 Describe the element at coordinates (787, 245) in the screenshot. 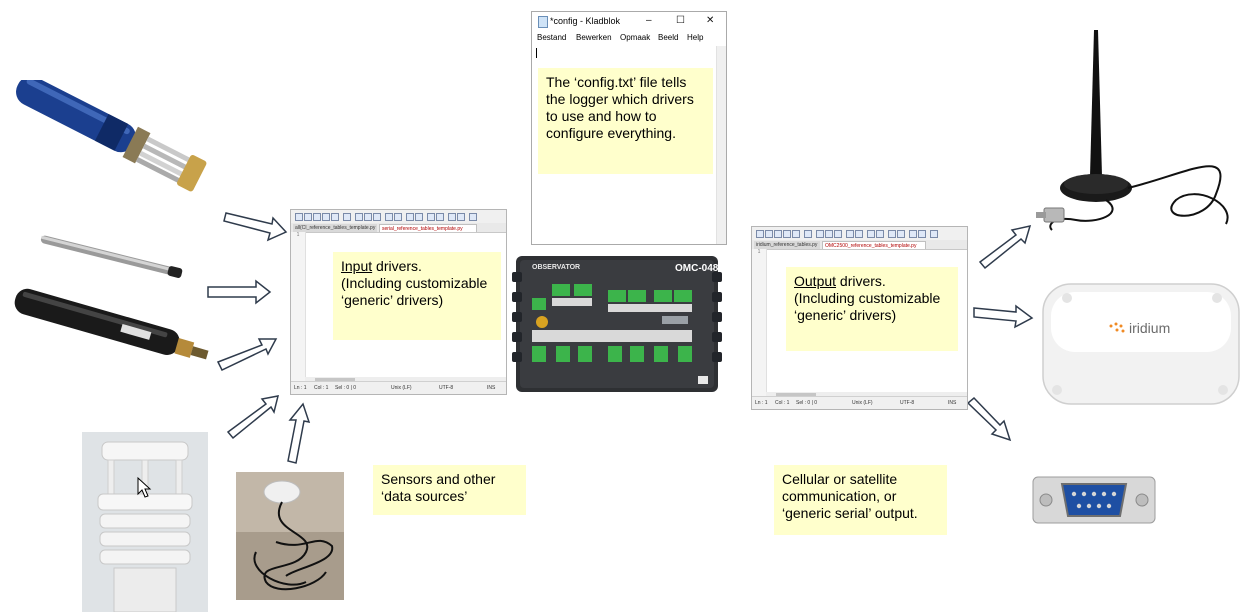

I see `tab-iridium-reference: iridium_reference_tables.py` at that location.